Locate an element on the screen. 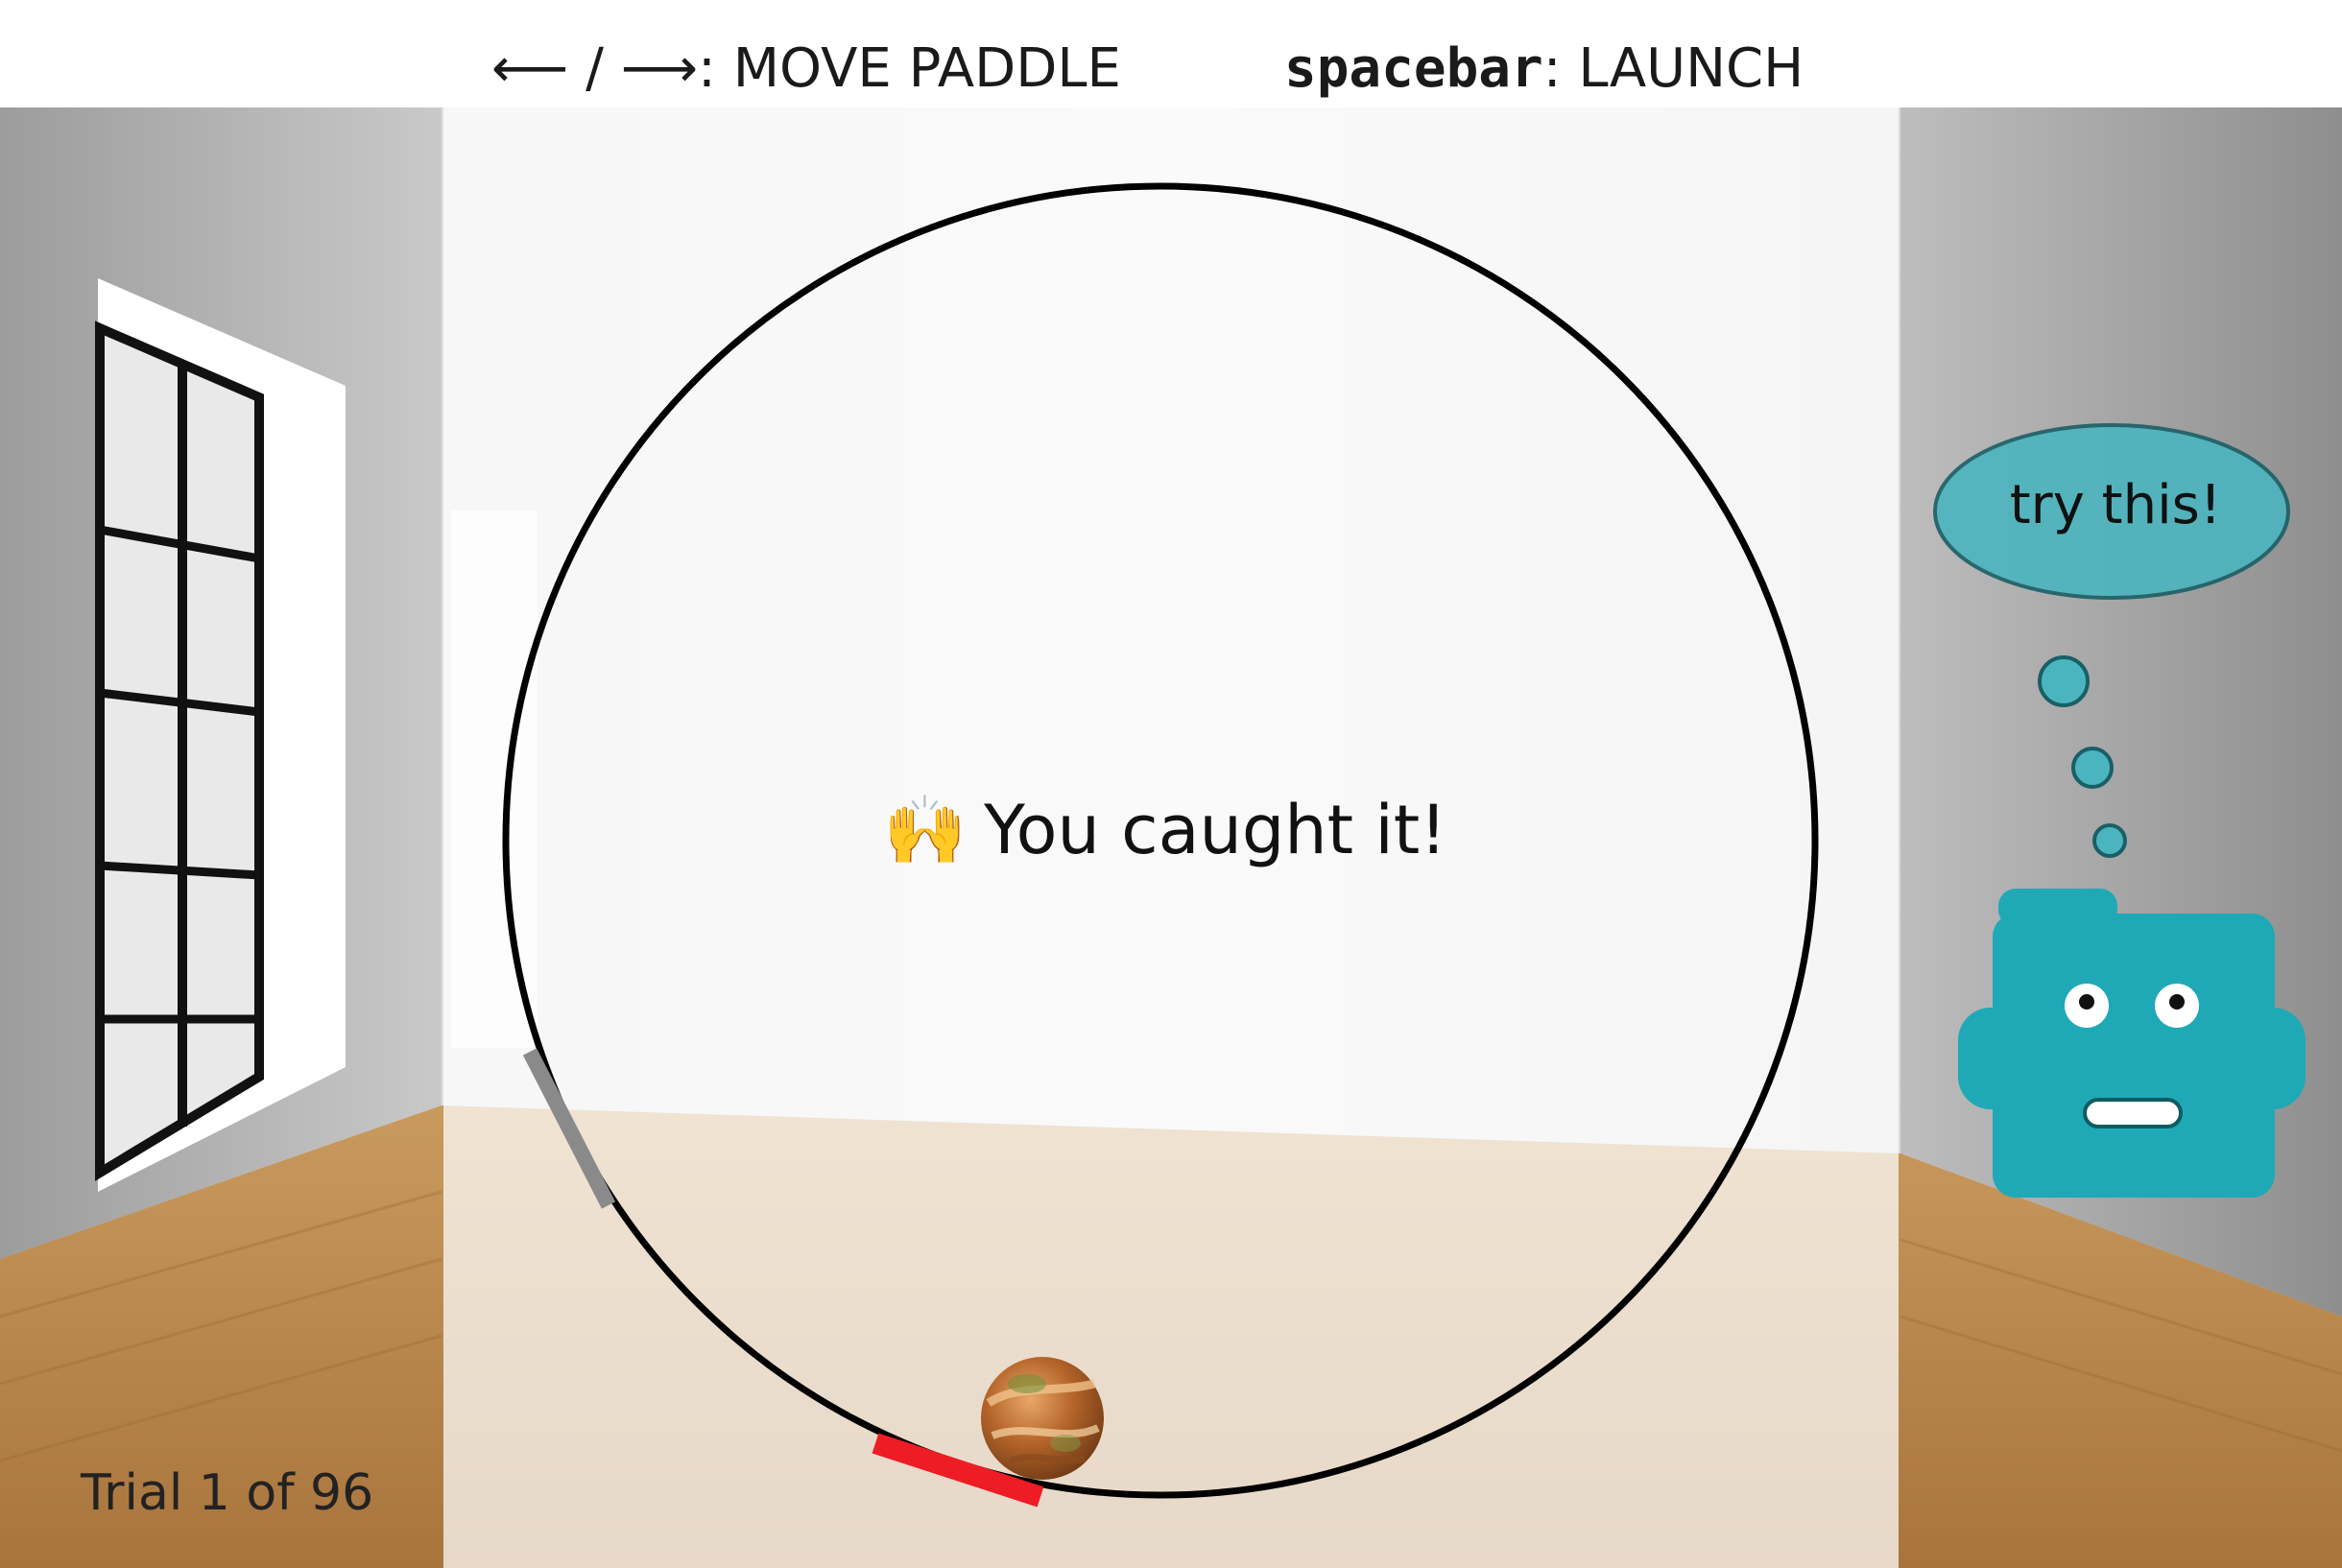 The height and width of the screenshot is (1568, 2342). launch-instruction: spacebar: LAUNCH is located at coordinates (1544, 69).